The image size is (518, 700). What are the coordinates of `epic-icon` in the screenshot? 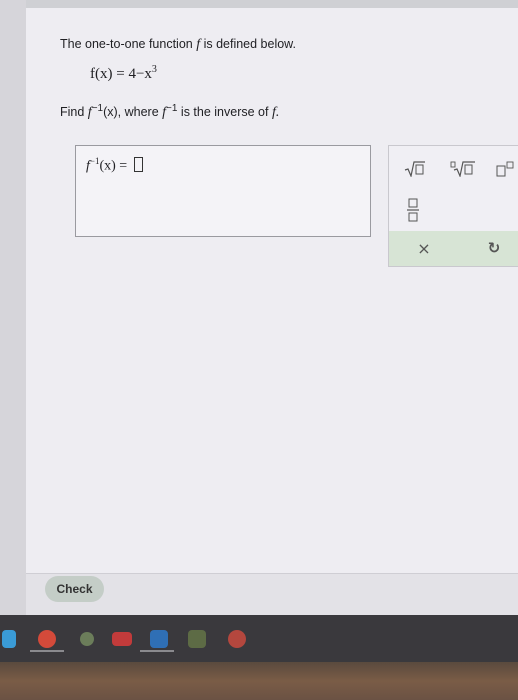 It's located at (122, 639).